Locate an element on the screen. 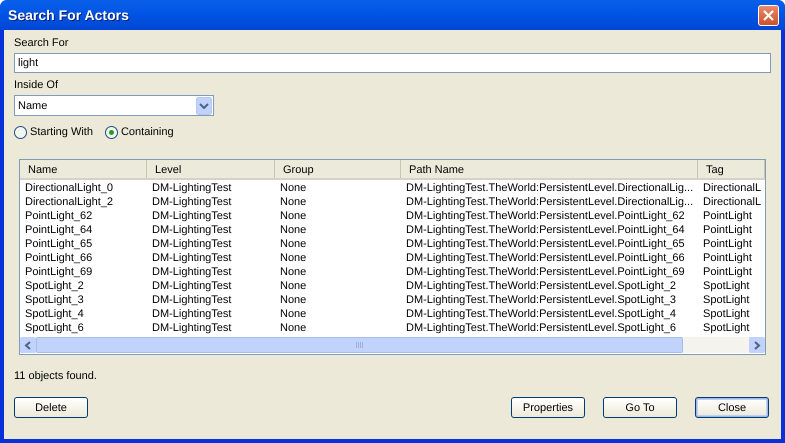 This screenshot has width=785, height=443. table-cell-text: SpotLight_4 is located at coordinates (54, 314).